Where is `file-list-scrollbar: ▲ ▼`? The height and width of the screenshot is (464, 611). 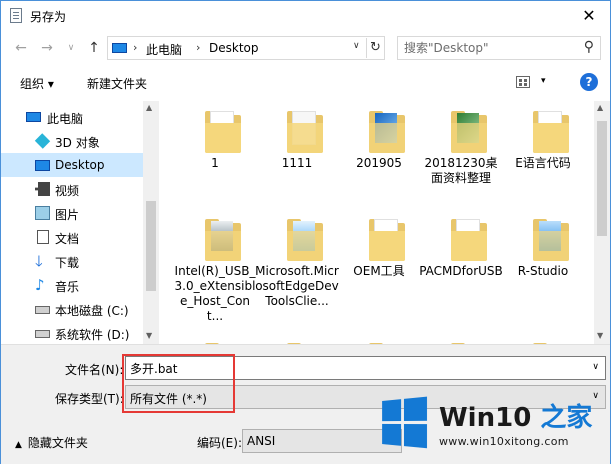 file-list-scrollbar: ▲ ▼ is located at coordinates (602, 222).